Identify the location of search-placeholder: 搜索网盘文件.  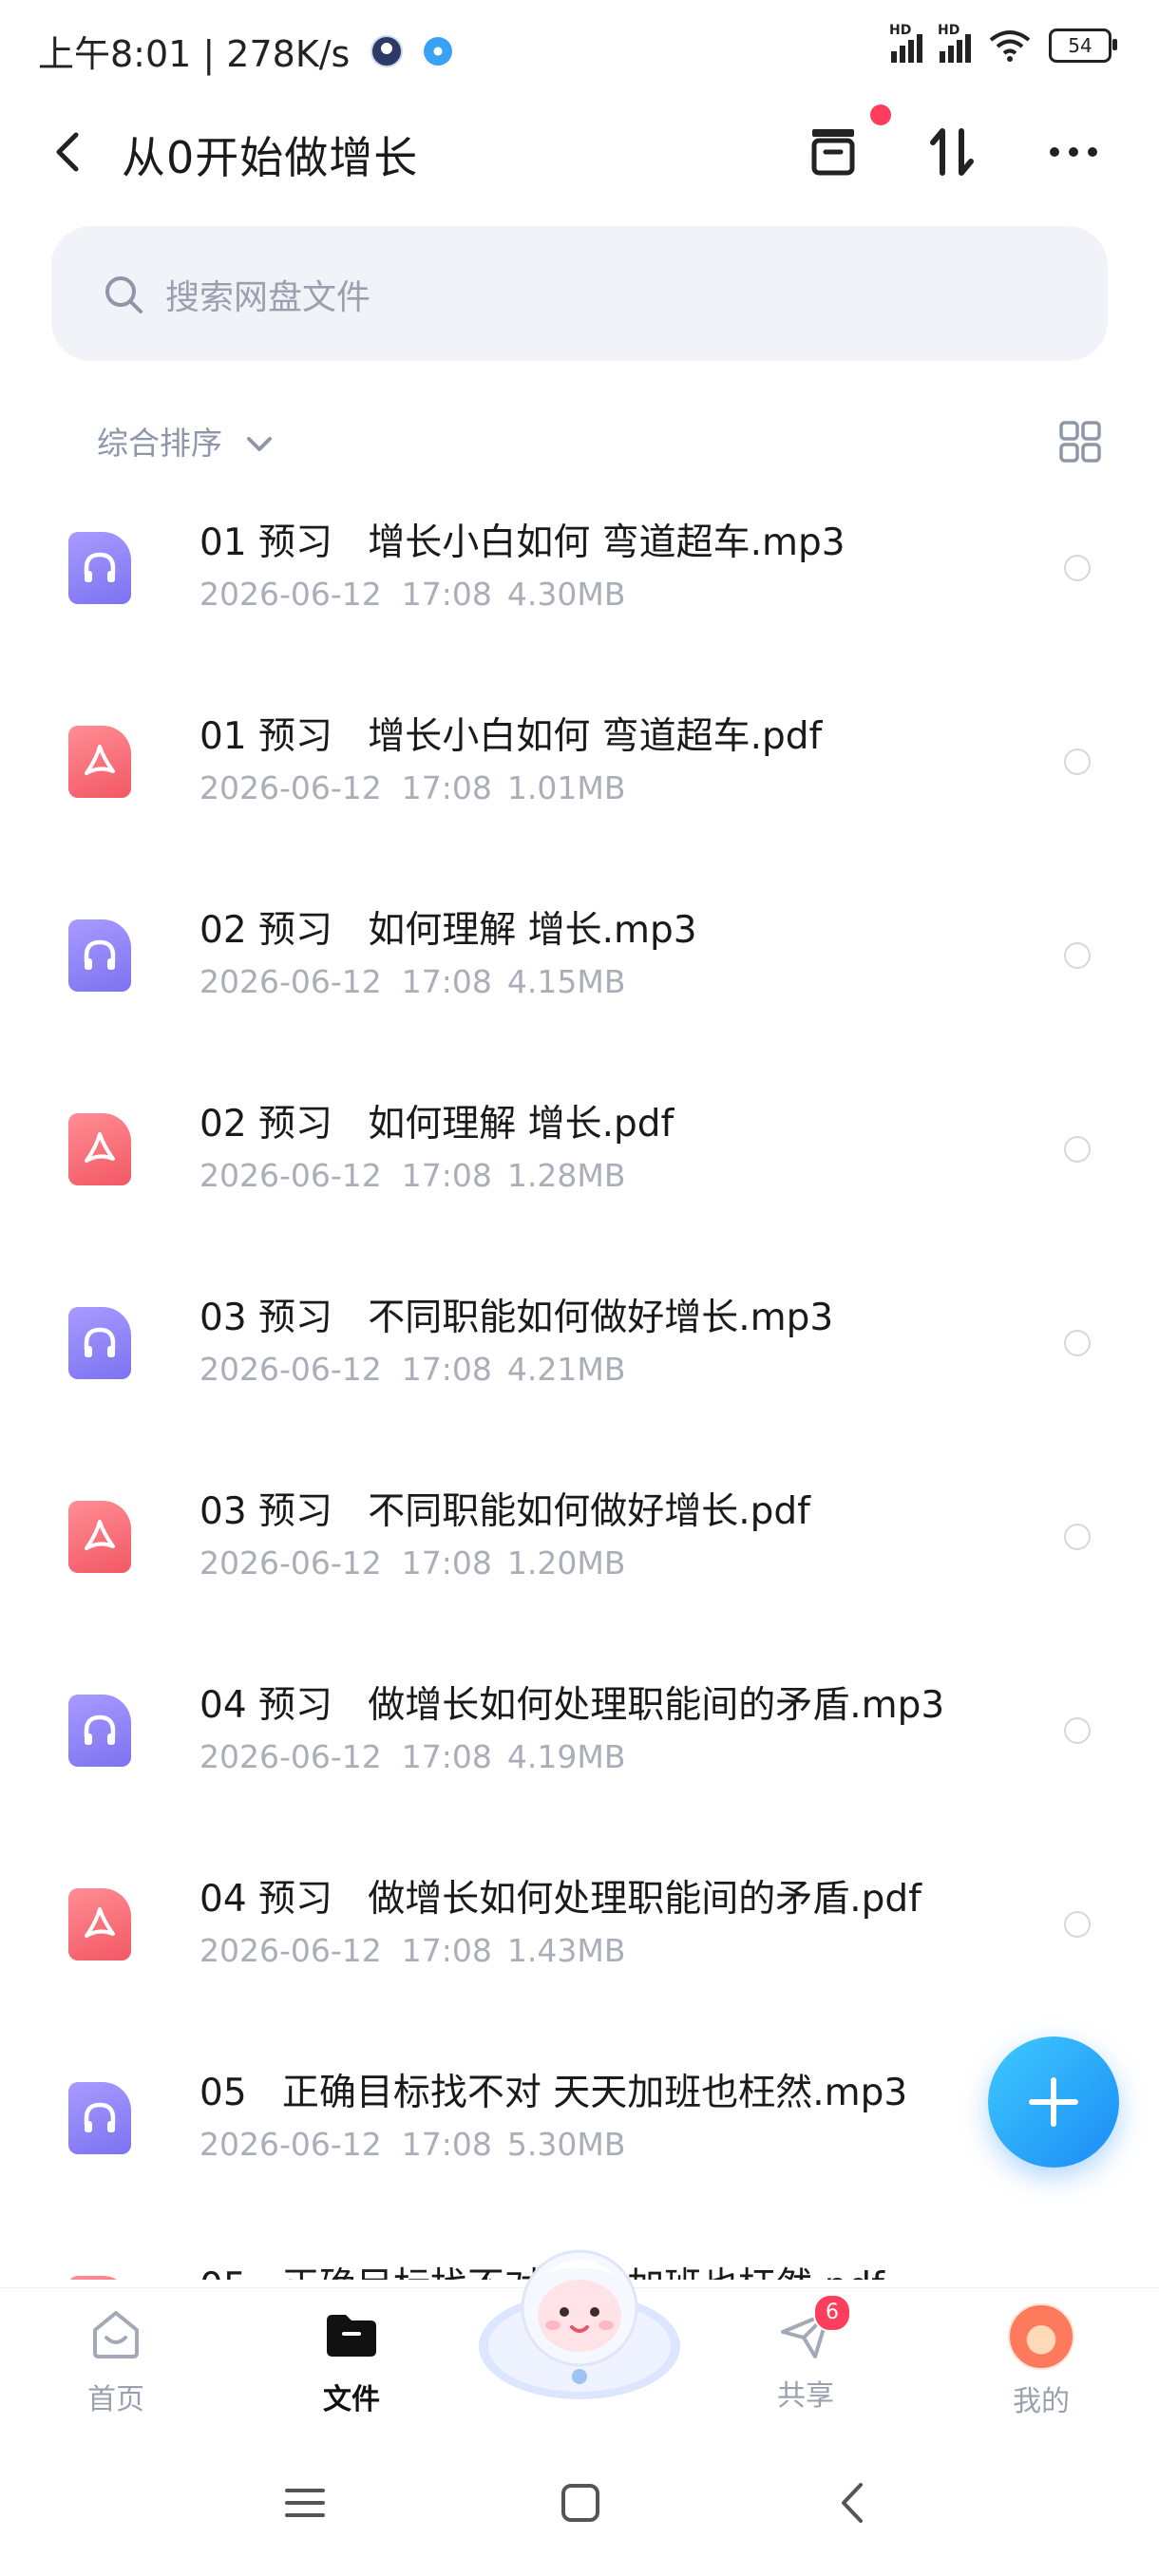
(268, 297).